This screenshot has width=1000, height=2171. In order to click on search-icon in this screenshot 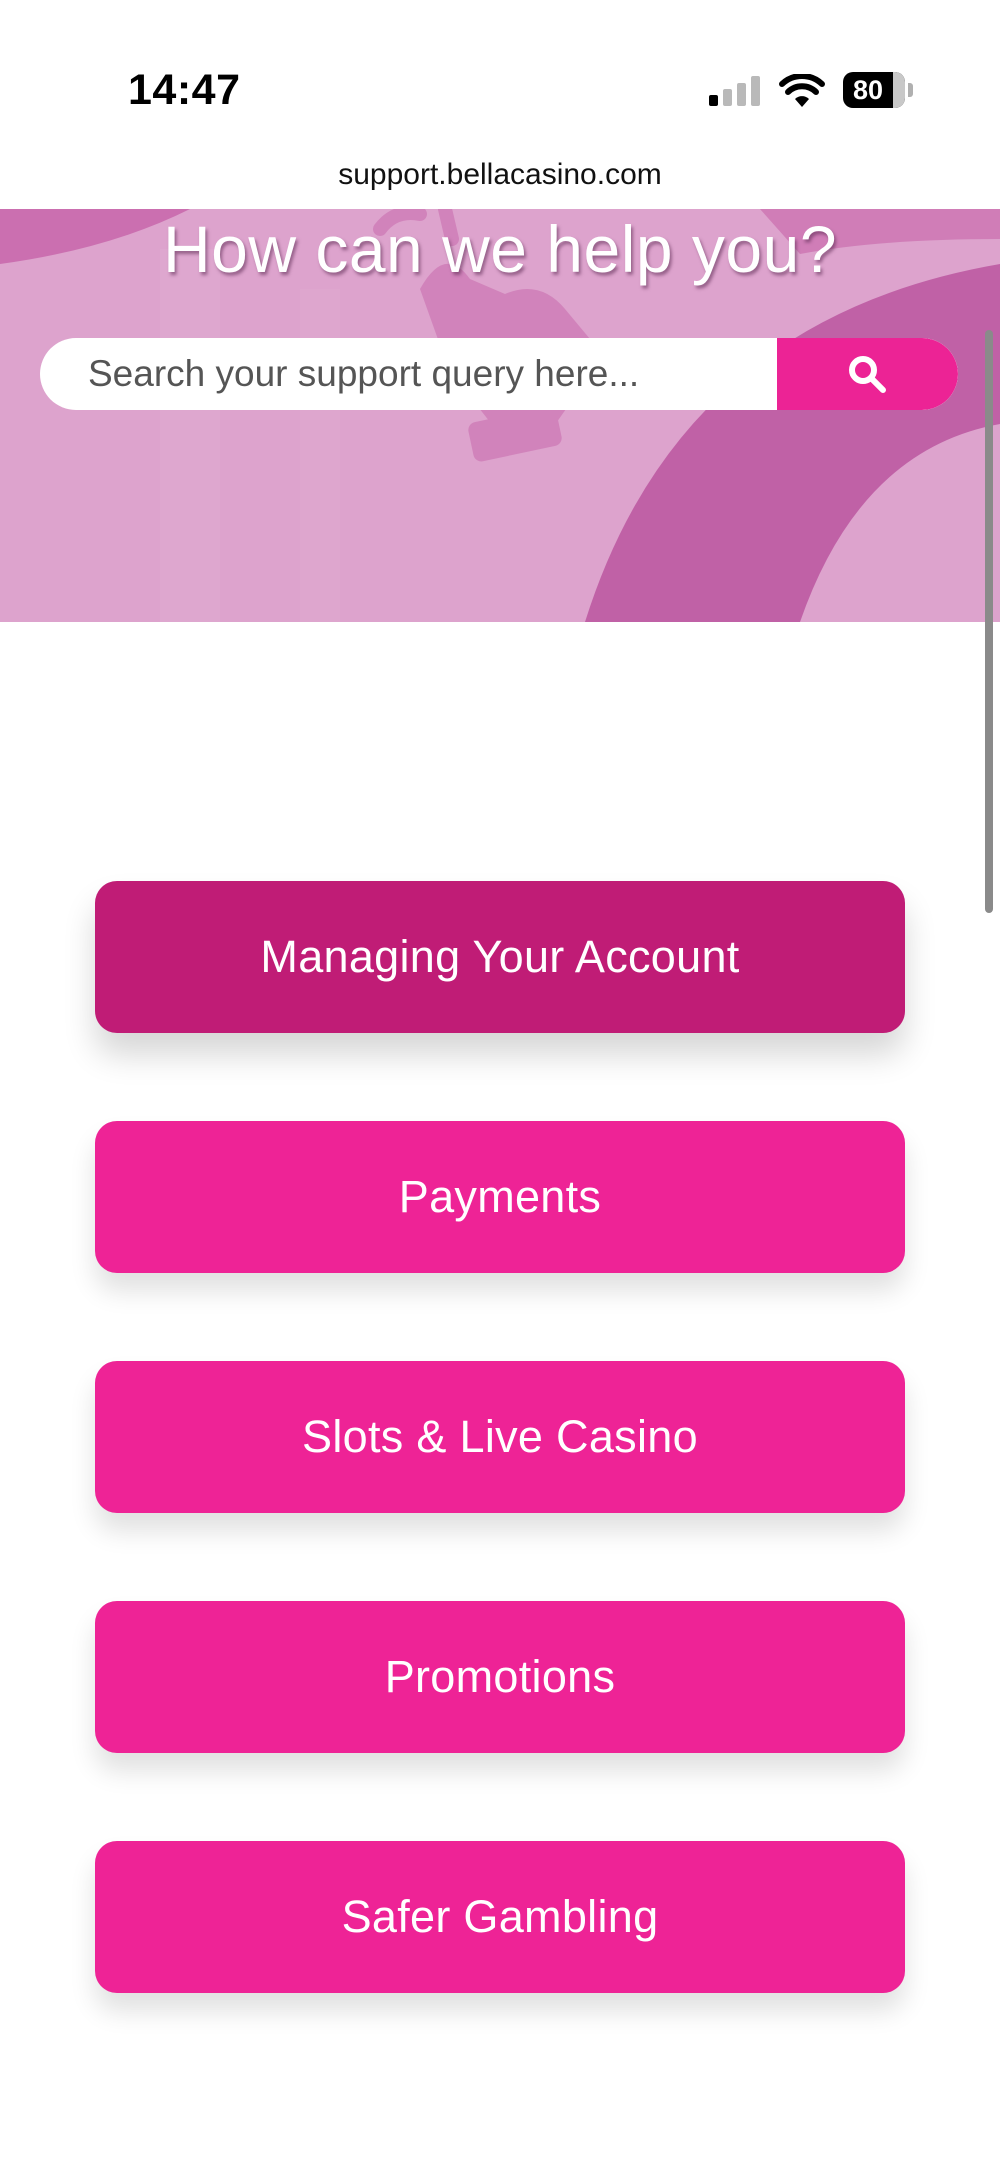, I will do `click(867, 374)`.